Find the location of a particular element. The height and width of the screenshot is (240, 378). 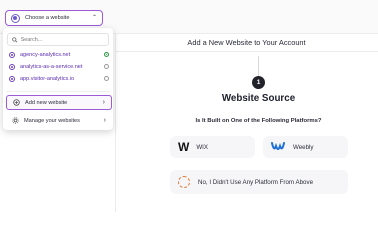

section-title: Website Source is located at coordinates (258, 98).